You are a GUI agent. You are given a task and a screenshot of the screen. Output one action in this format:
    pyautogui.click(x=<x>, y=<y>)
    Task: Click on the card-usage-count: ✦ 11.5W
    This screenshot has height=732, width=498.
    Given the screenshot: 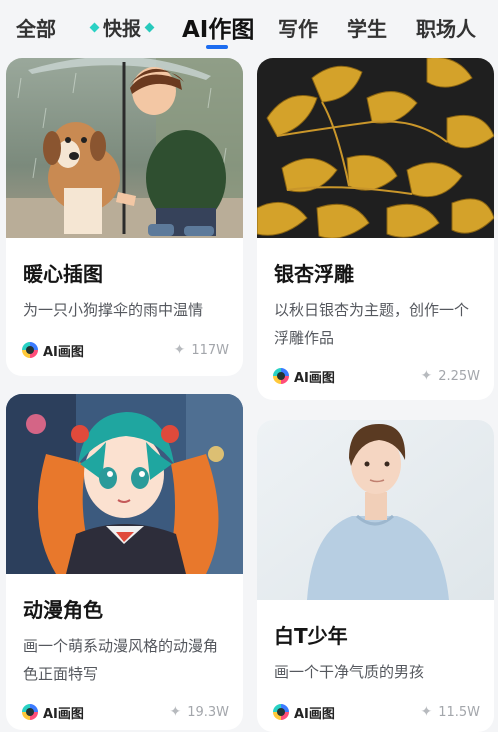 What is the action you would take?
    pyautogui.click(x=450, y=712)
    